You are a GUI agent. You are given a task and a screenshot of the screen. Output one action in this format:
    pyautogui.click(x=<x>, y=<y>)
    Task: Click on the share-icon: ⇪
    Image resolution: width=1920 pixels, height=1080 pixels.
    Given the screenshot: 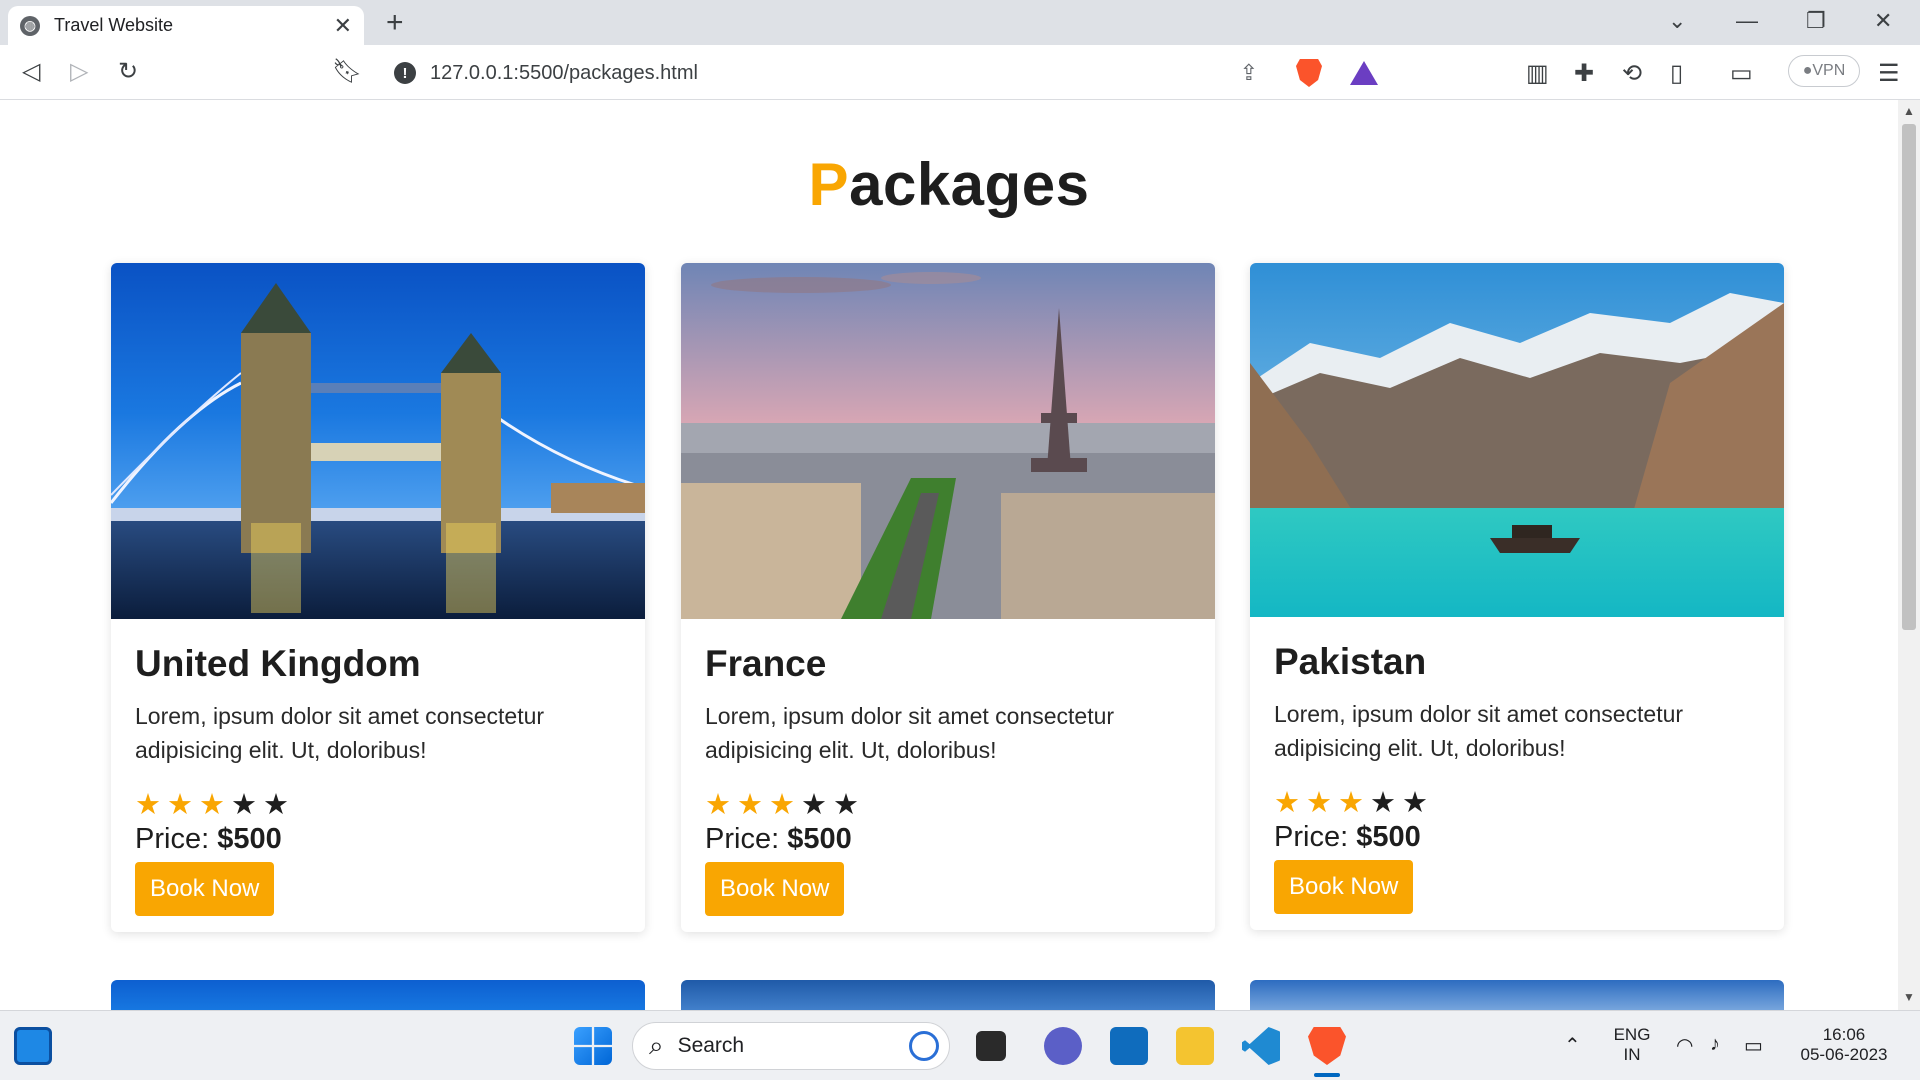 What is the action you would take?
    pyautogui.click(x=1249, y=73)
    